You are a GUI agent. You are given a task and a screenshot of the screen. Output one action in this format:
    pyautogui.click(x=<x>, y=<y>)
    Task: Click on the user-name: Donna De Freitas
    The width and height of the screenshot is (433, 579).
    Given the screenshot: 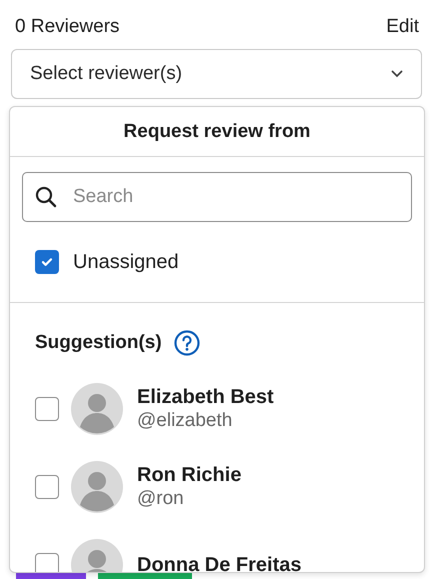 What is the action you would take?
    pyautogui.click(x=219, y=562)
    